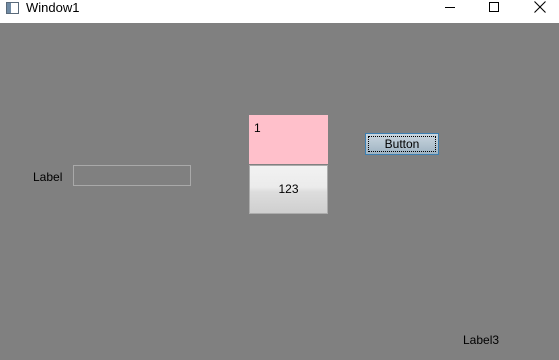  I want to click on bottom-label: Label3, so click(481, 340).